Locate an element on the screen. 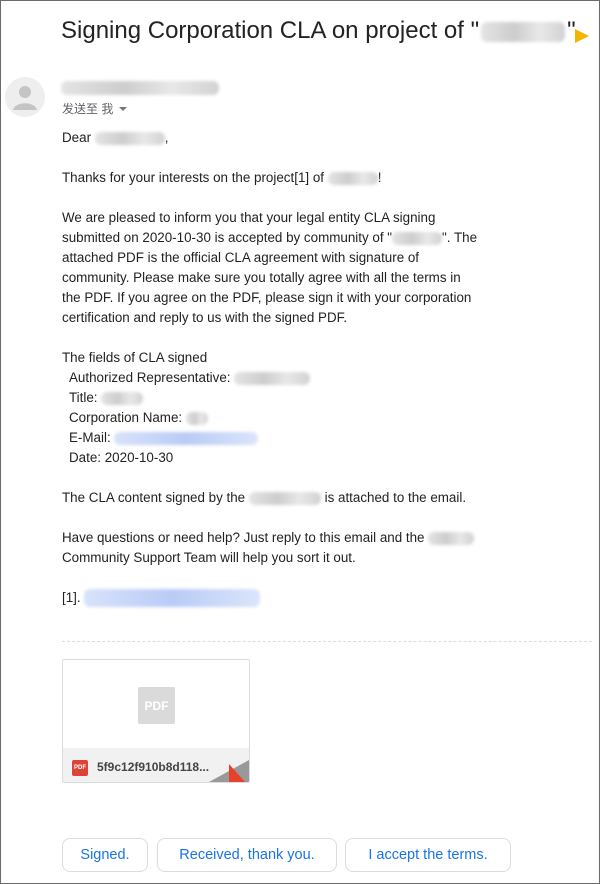  smart-reply-received-button: Received, thank you. is located at coordinates (247, 855).